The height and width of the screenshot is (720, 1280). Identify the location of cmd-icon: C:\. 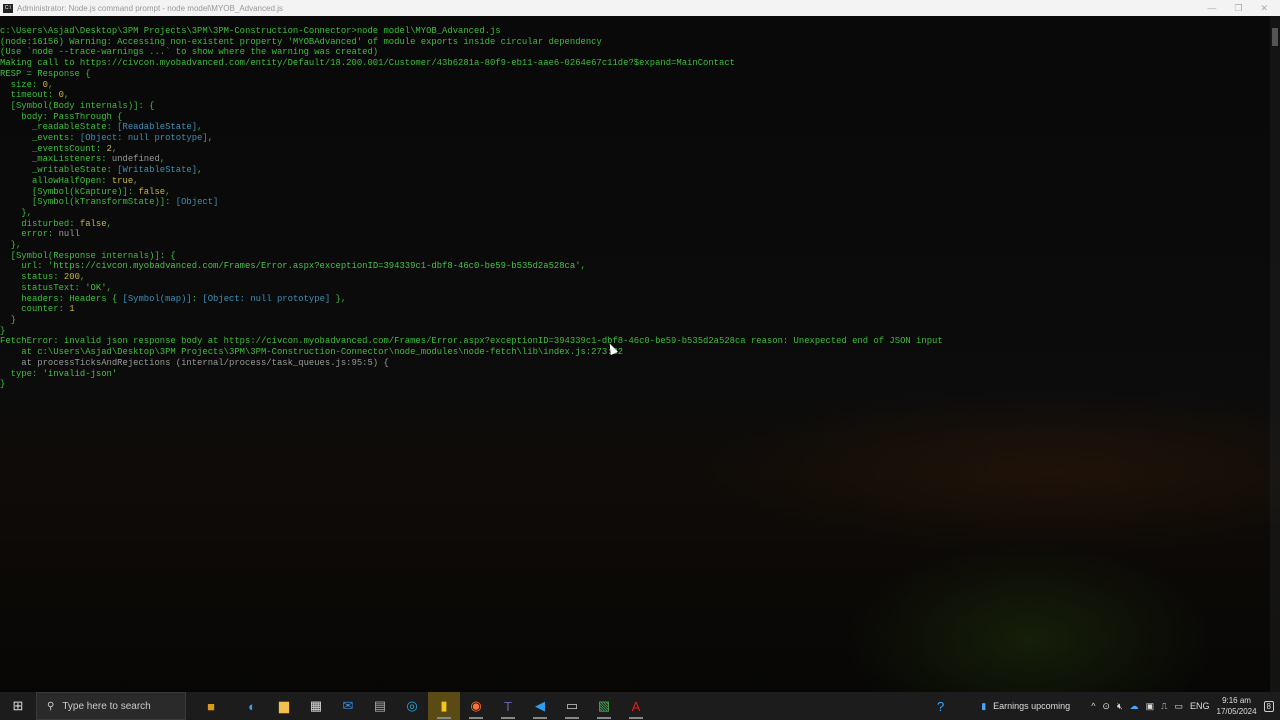
(8, 8).